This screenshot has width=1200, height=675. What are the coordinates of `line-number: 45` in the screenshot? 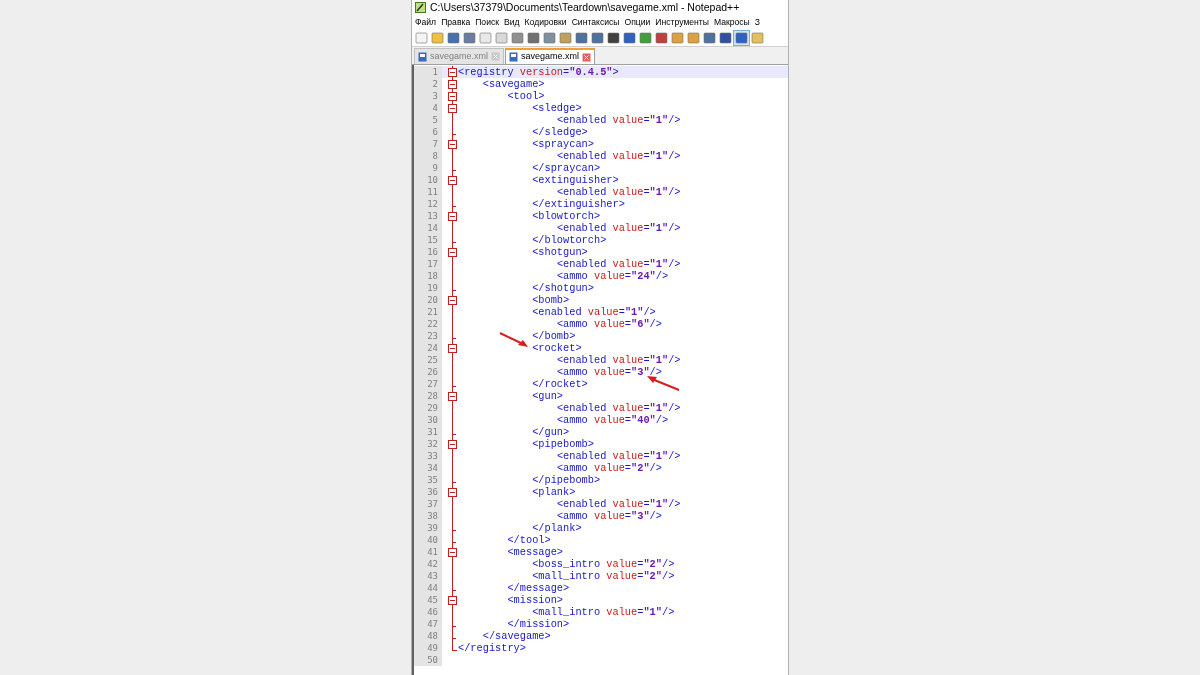 It's located at (428, 600).